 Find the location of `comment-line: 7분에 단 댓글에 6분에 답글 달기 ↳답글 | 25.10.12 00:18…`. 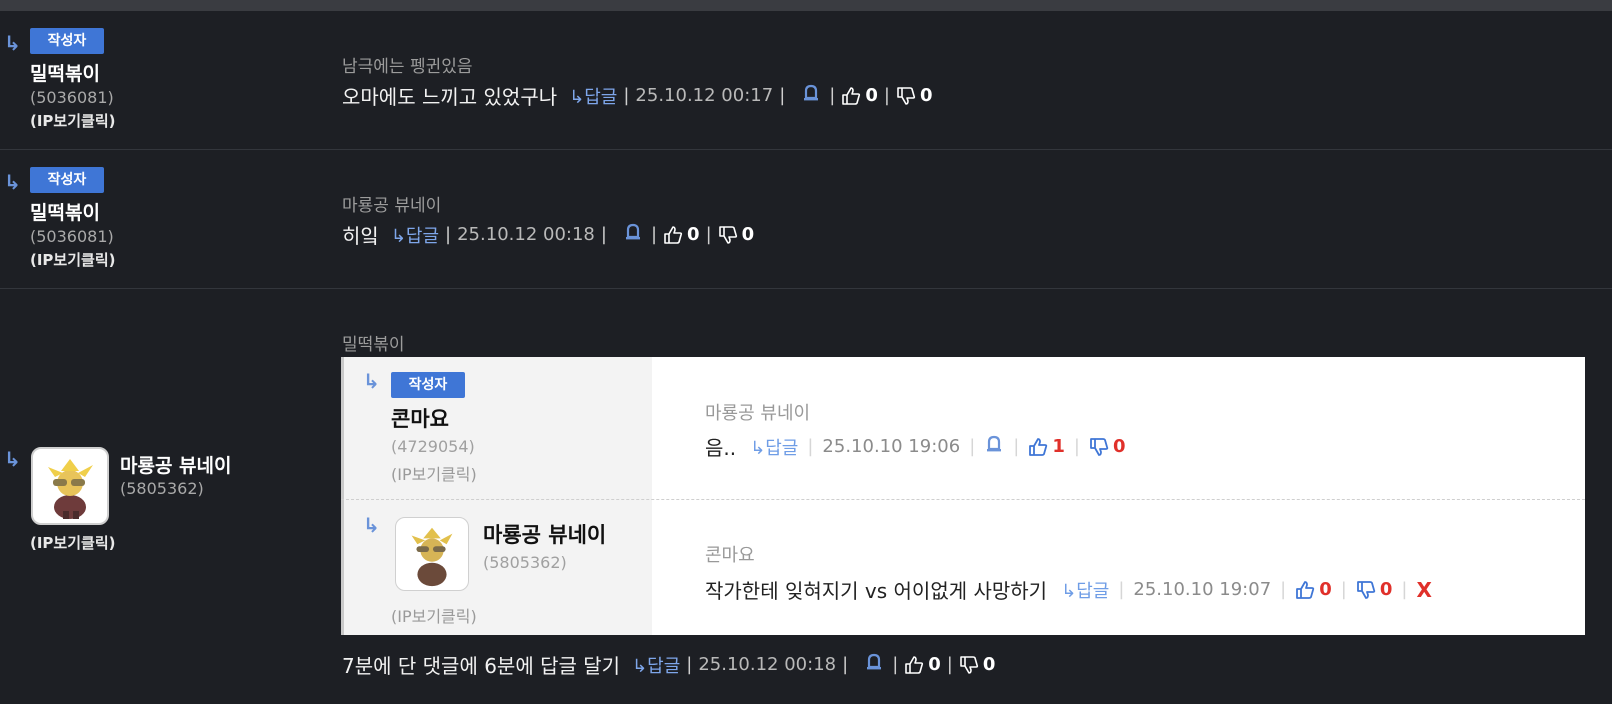

comment-line: 7분에 단 댓글에 6분에 답글 달기 ↳답글 | 25.10.12 00:18… is located at coordinates (668, 664).